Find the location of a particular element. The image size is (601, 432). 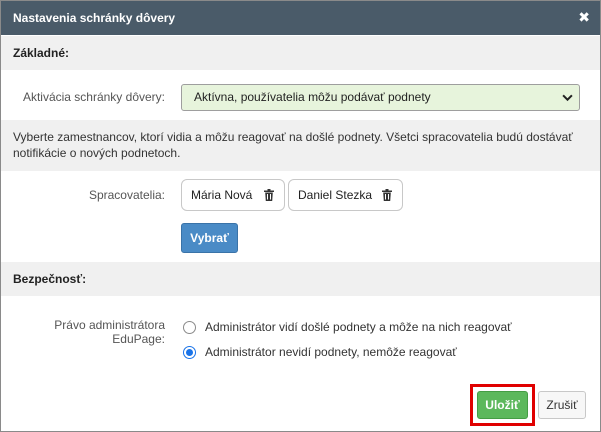

dialog-title: Nastavenia schránky dôvery is located at coordinates (94, 18).